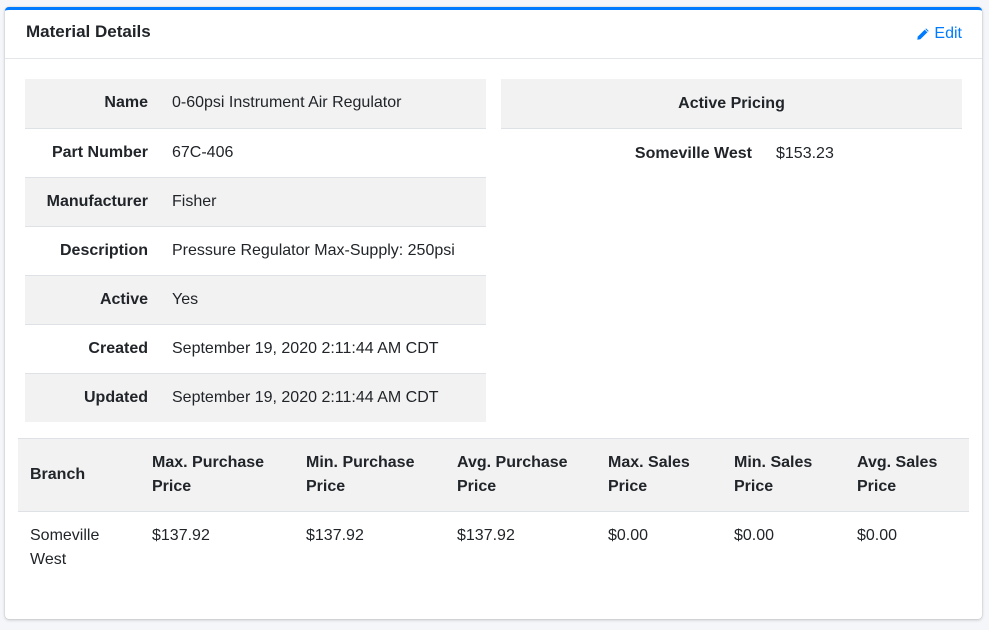 The height and width of the screenshot is (630, 989). Describe the element at coordinates (907, 475) in the screenshot. I see `column-header: Avg. Sales Price` at that location.